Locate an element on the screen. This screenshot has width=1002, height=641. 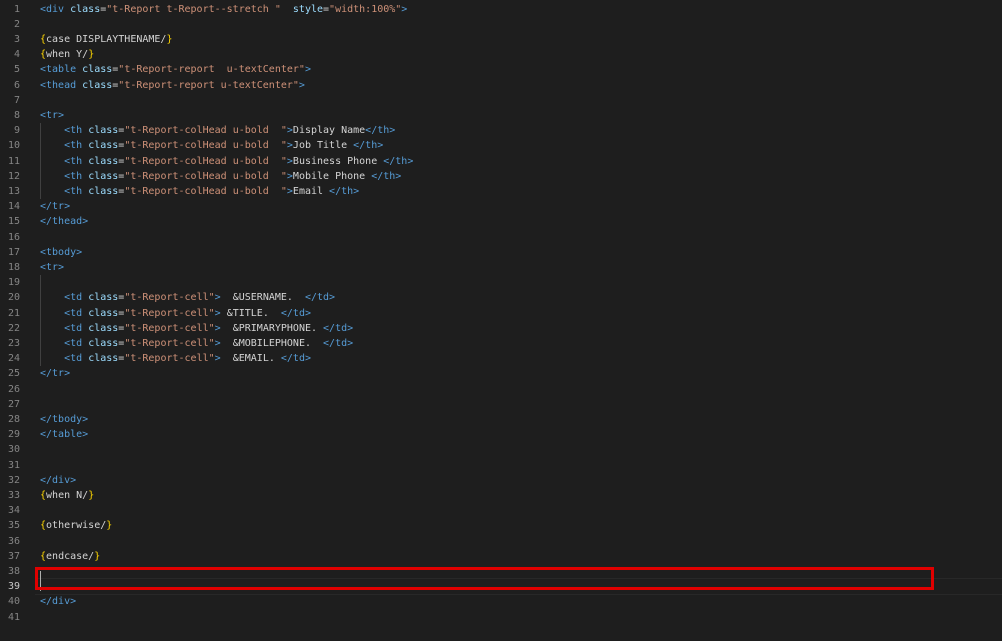
code-token: &USERNAME. is located at coordinates (262, 298).